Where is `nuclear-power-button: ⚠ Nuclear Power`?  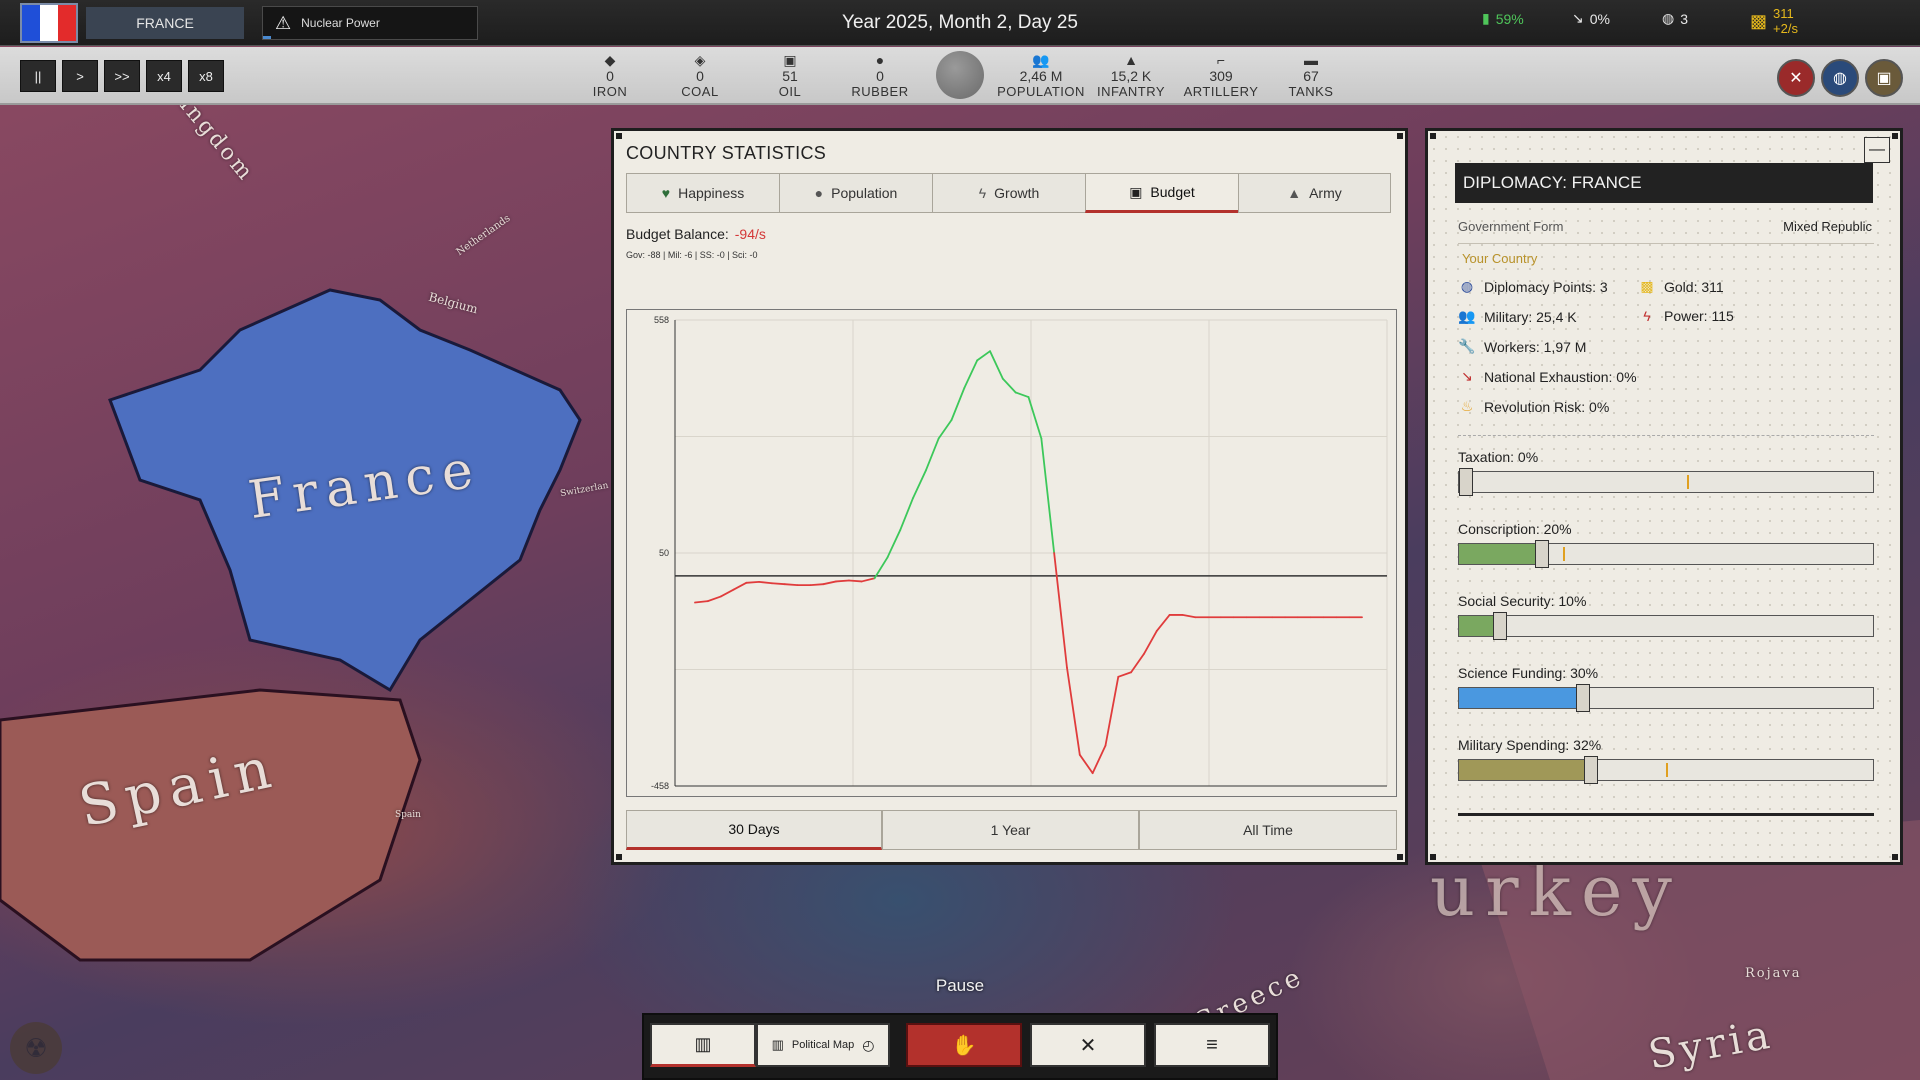 nuclear-power-button: ⚠ Nuclear Power is located at coordinates (370, 23).